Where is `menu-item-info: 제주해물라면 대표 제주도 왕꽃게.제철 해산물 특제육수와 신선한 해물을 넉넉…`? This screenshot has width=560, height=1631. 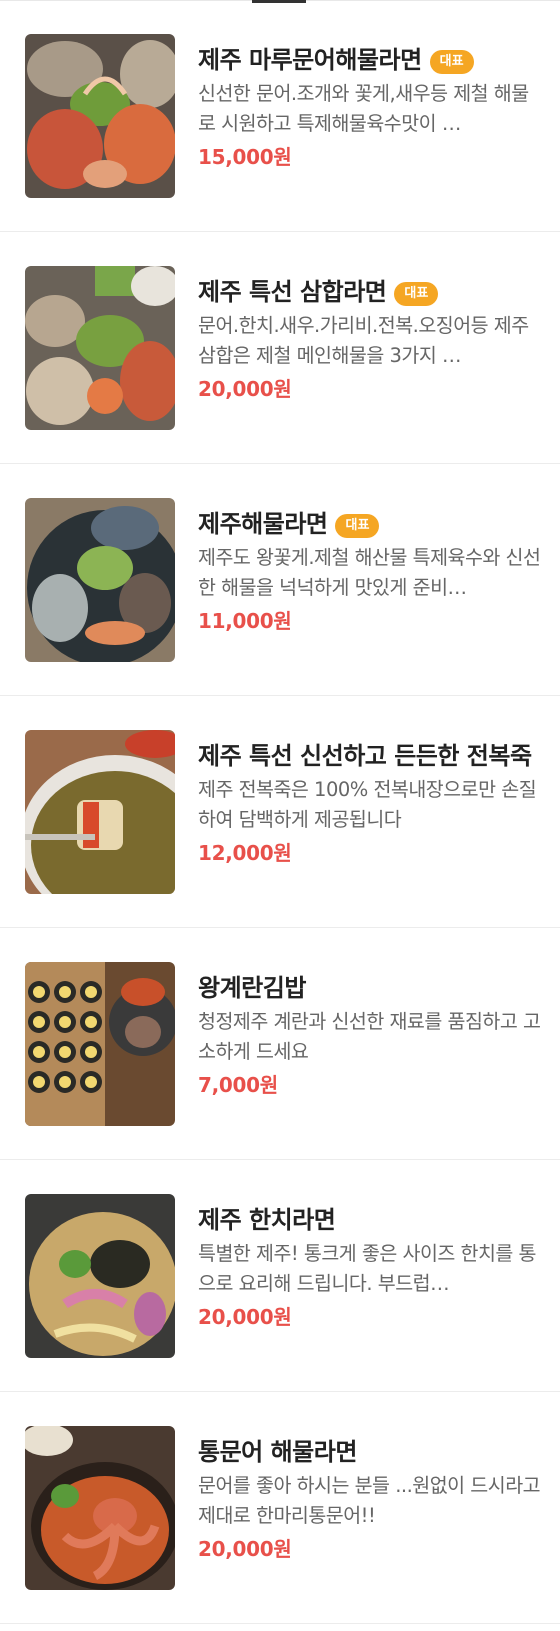 menu-item-info: 제주해물라면 대표 제주도 왕꽃게.제철 해산물 특제육수와 신선한 해물을 넉넉… is located at coordinates (370, 571).